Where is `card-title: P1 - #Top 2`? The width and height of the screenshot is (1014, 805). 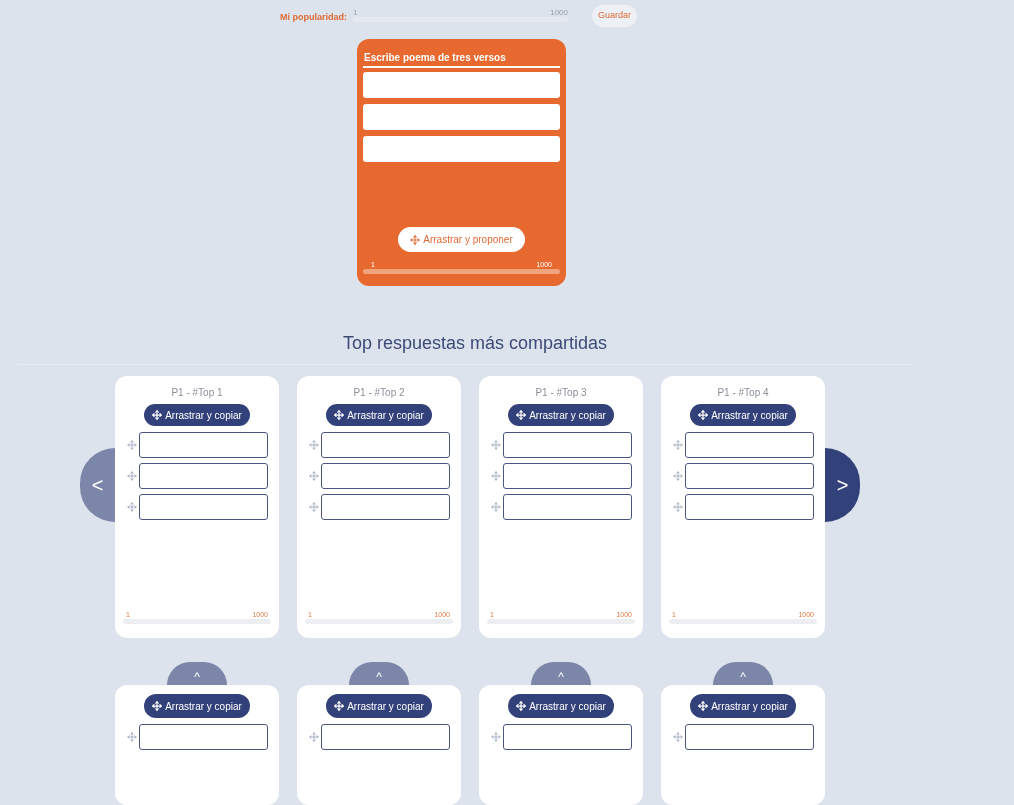 card-title: P1 - #Top 2 is located at coordinates (379, 393).